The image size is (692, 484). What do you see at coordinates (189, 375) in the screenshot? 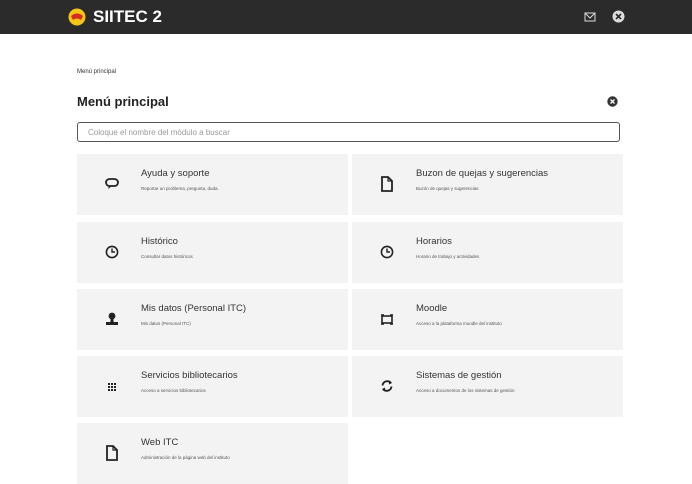
I see `module-title: Servicios bibliotecarios` at bounding box center [189, 375].